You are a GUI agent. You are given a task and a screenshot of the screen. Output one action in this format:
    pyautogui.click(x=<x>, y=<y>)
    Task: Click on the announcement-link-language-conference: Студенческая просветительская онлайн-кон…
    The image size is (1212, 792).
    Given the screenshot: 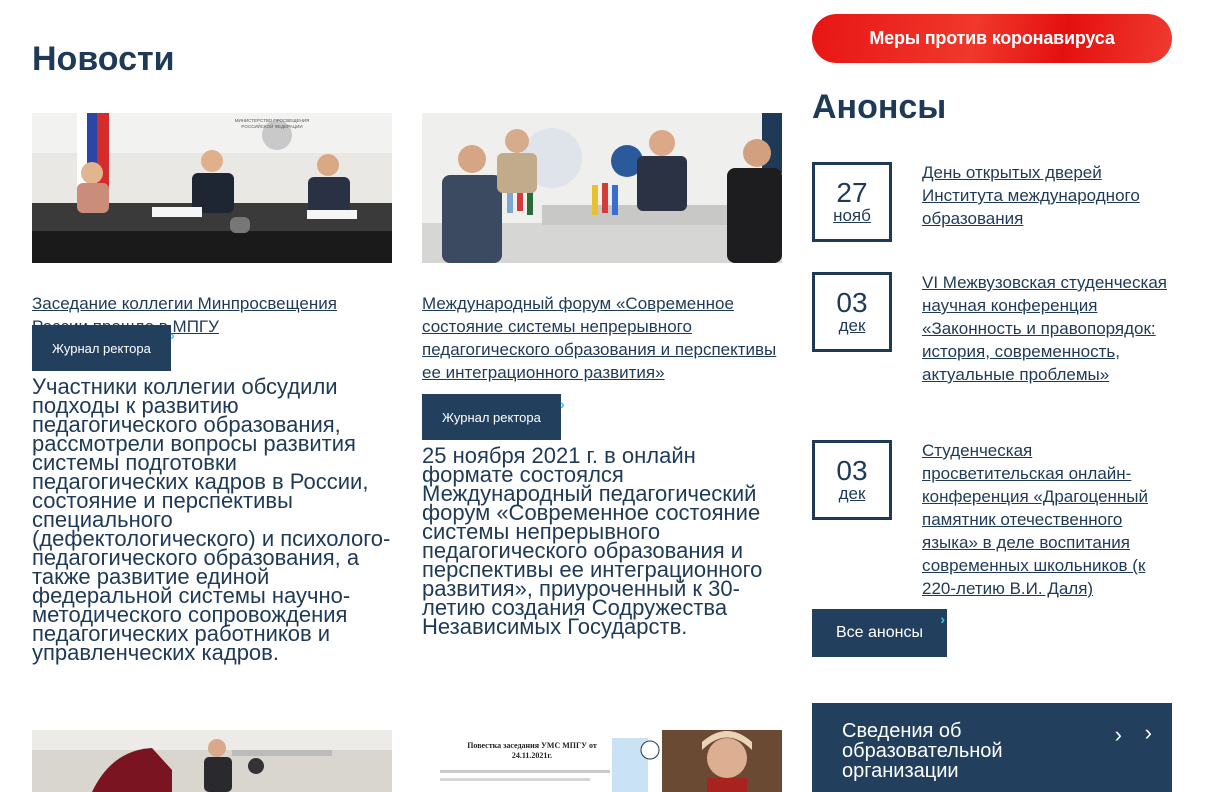 What is the action you would take?
    pyautogui.click(x=1047, y=519)
    